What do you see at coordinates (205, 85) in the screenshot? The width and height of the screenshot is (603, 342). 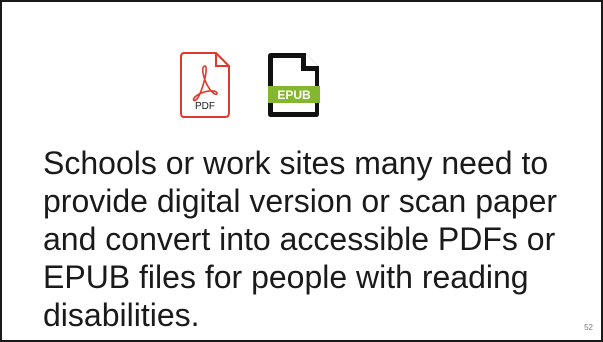 I see `pdf-file-icon: PDF` at bounding box center [205, 85].